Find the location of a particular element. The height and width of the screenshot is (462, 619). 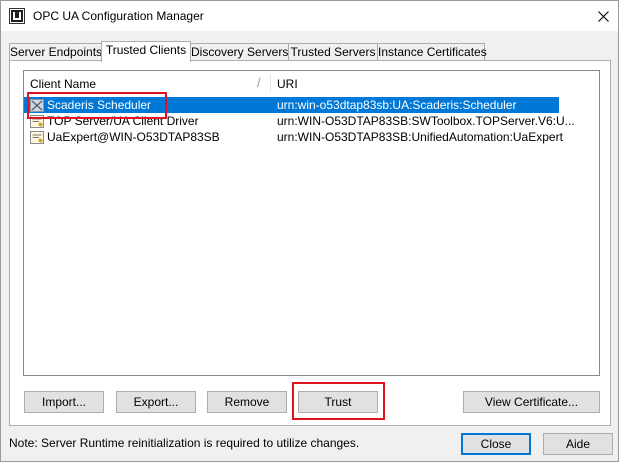

button-label: Aide is located at coordinates (578, 444).